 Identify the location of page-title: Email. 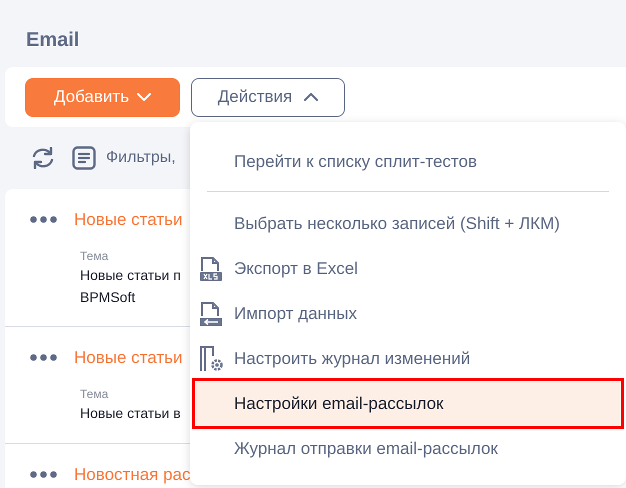
(52, 40).